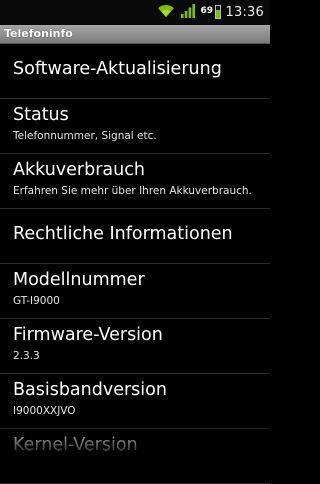 Image resolution: width=320 pixels, height=484 pixels. Describe the element at coordinates (207, 11) in the screenshot. I see `battery-level: 69` at that location.